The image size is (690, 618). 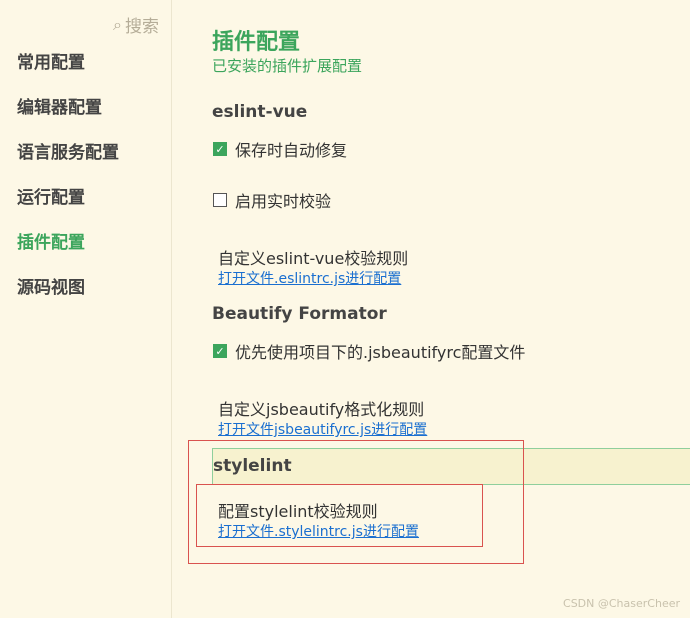 What do you see at coordinates (283, 201) in the screenshot?
I see `eslint-realtime-label: 启用实时校验` at bounding box center [283, 201].